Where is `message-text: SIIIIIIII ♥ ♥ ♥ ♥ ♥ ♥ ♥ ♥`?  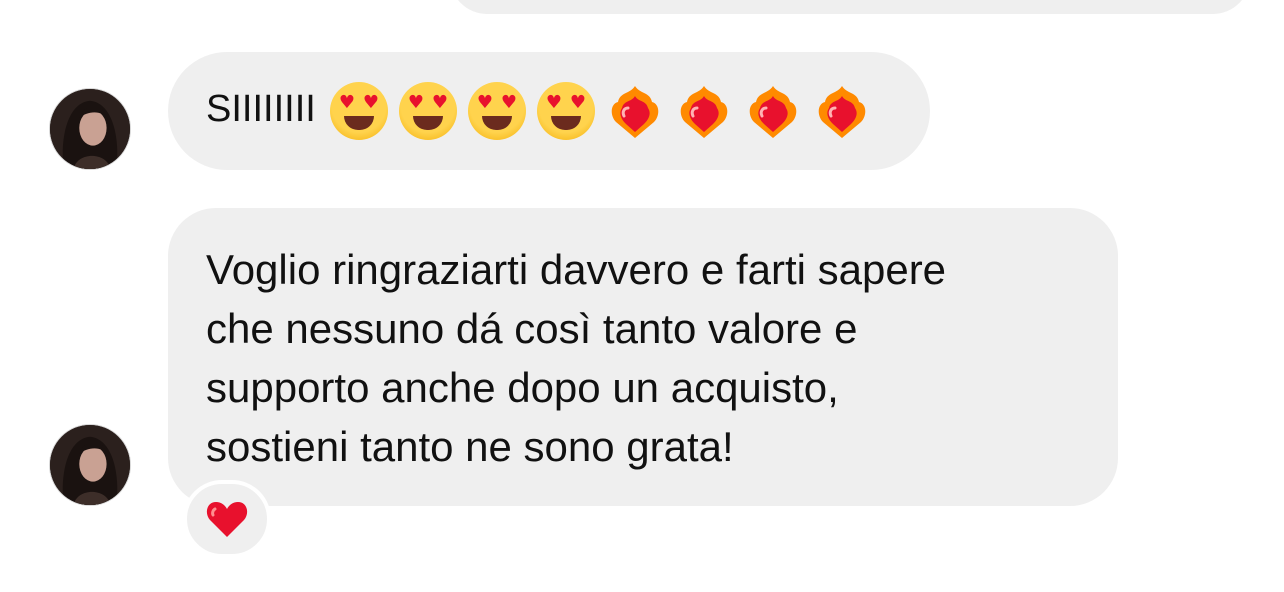 message-text: SIIIIIIII ♥ ♥ ♥ ♥ ♥ ♥ ♥ ♥ is located at coordinates (544, 111).